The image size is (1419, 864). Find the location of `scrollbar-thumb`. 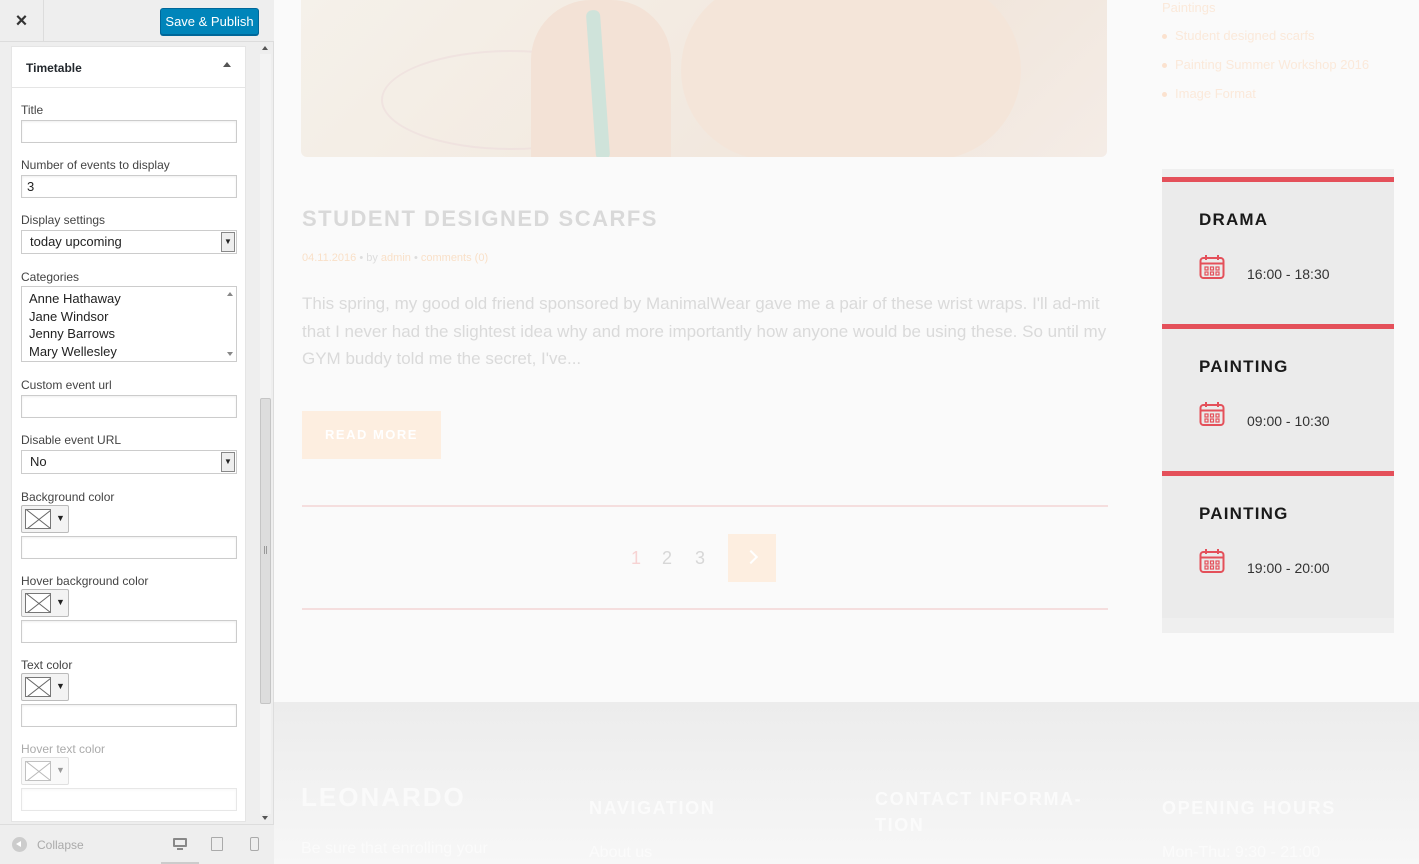

scrollbar-thumb is located at coordinates (265, 551).